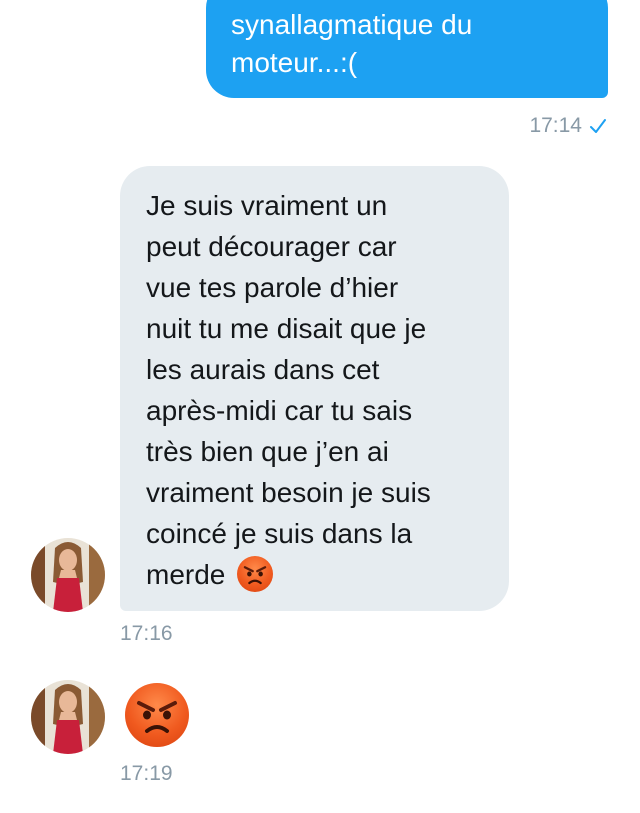 Image resolution: width=640 pixels, height=813 pixels. What do you see at coordinates (279, 533) in the screenshot?
I see `message-text-line: coincé je suis dans la` at bounding box center [279, 533].